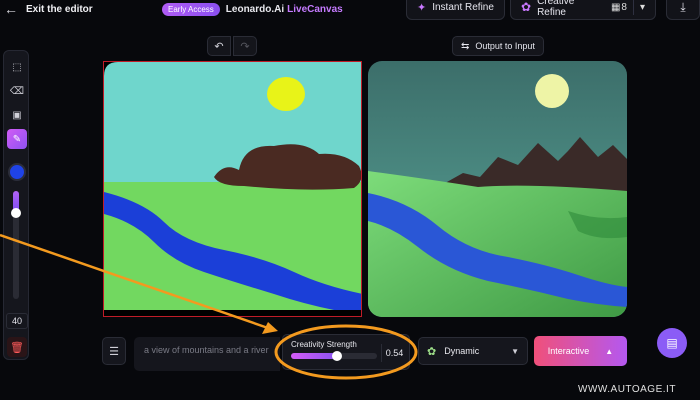 The height and width of the screenshot is (400, 700). What do you see at coordinates (683, 7) in the screenshot?
I see `download-icon: ⤓` at bounding box center [683, 7].